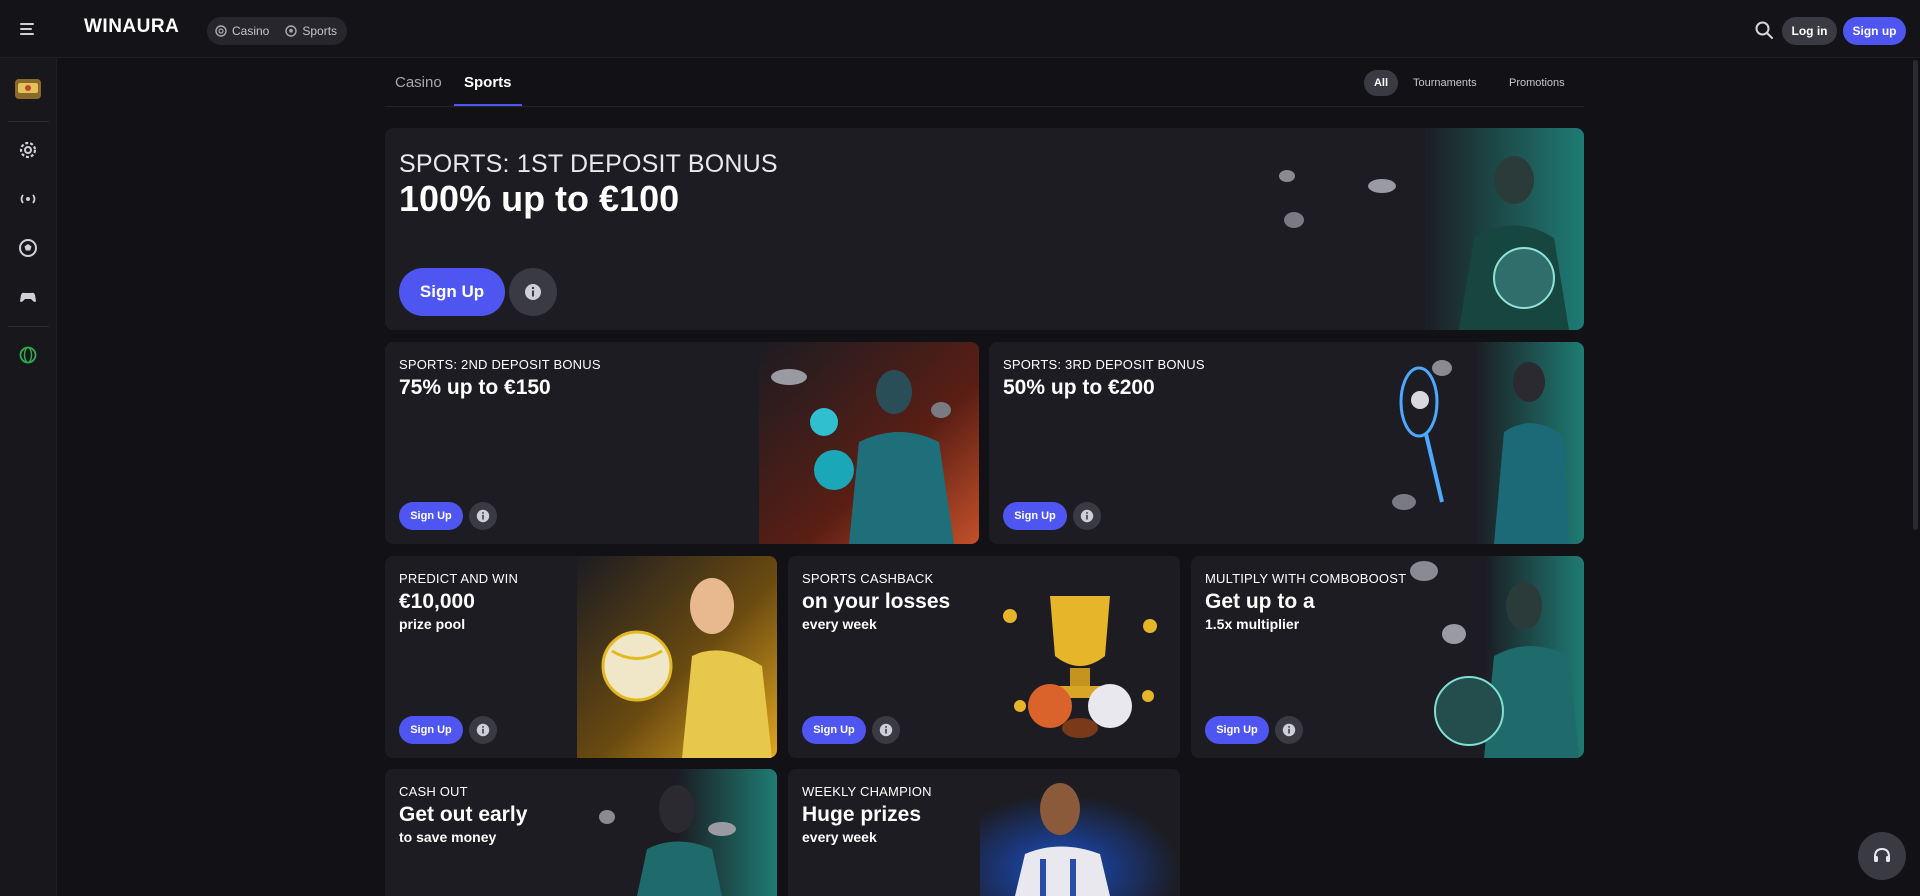 The height and width of the screenshot is (896, 1920). Describe the element at coordinates (28, 199) in the screenshot. I see `live-broadcast-icon` at that location.